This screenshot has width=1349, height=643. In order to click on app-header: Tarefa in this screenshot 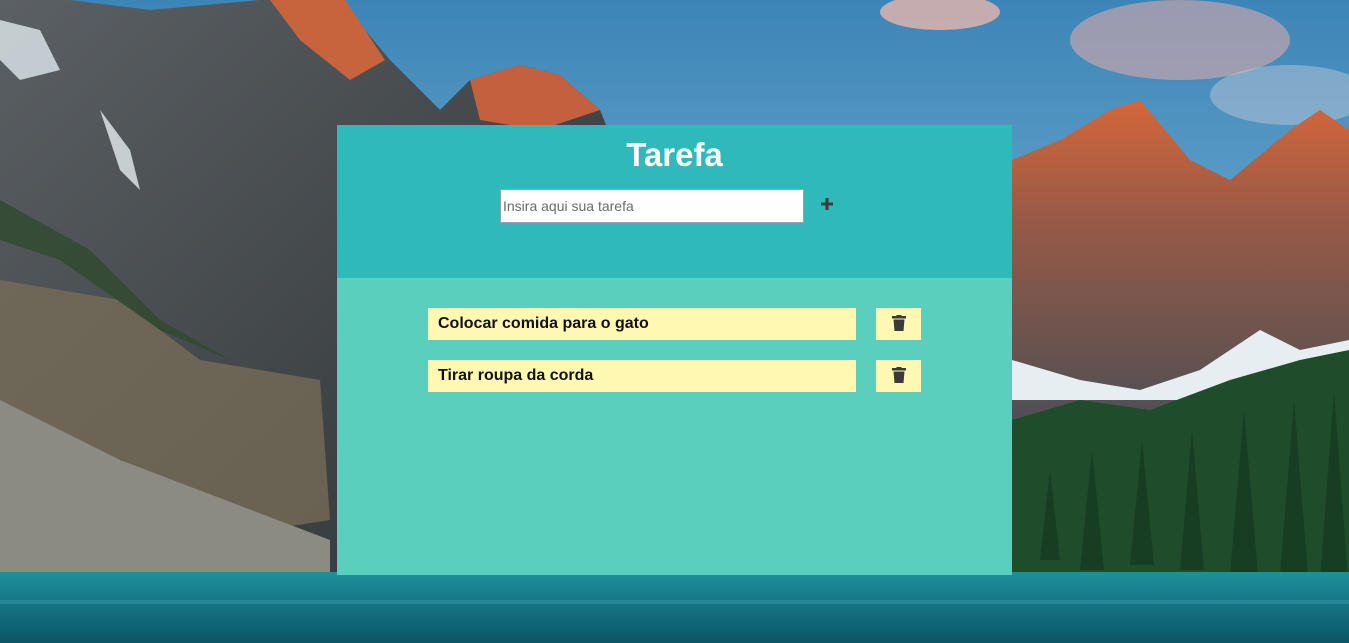, I will do `click(674, 201)`.